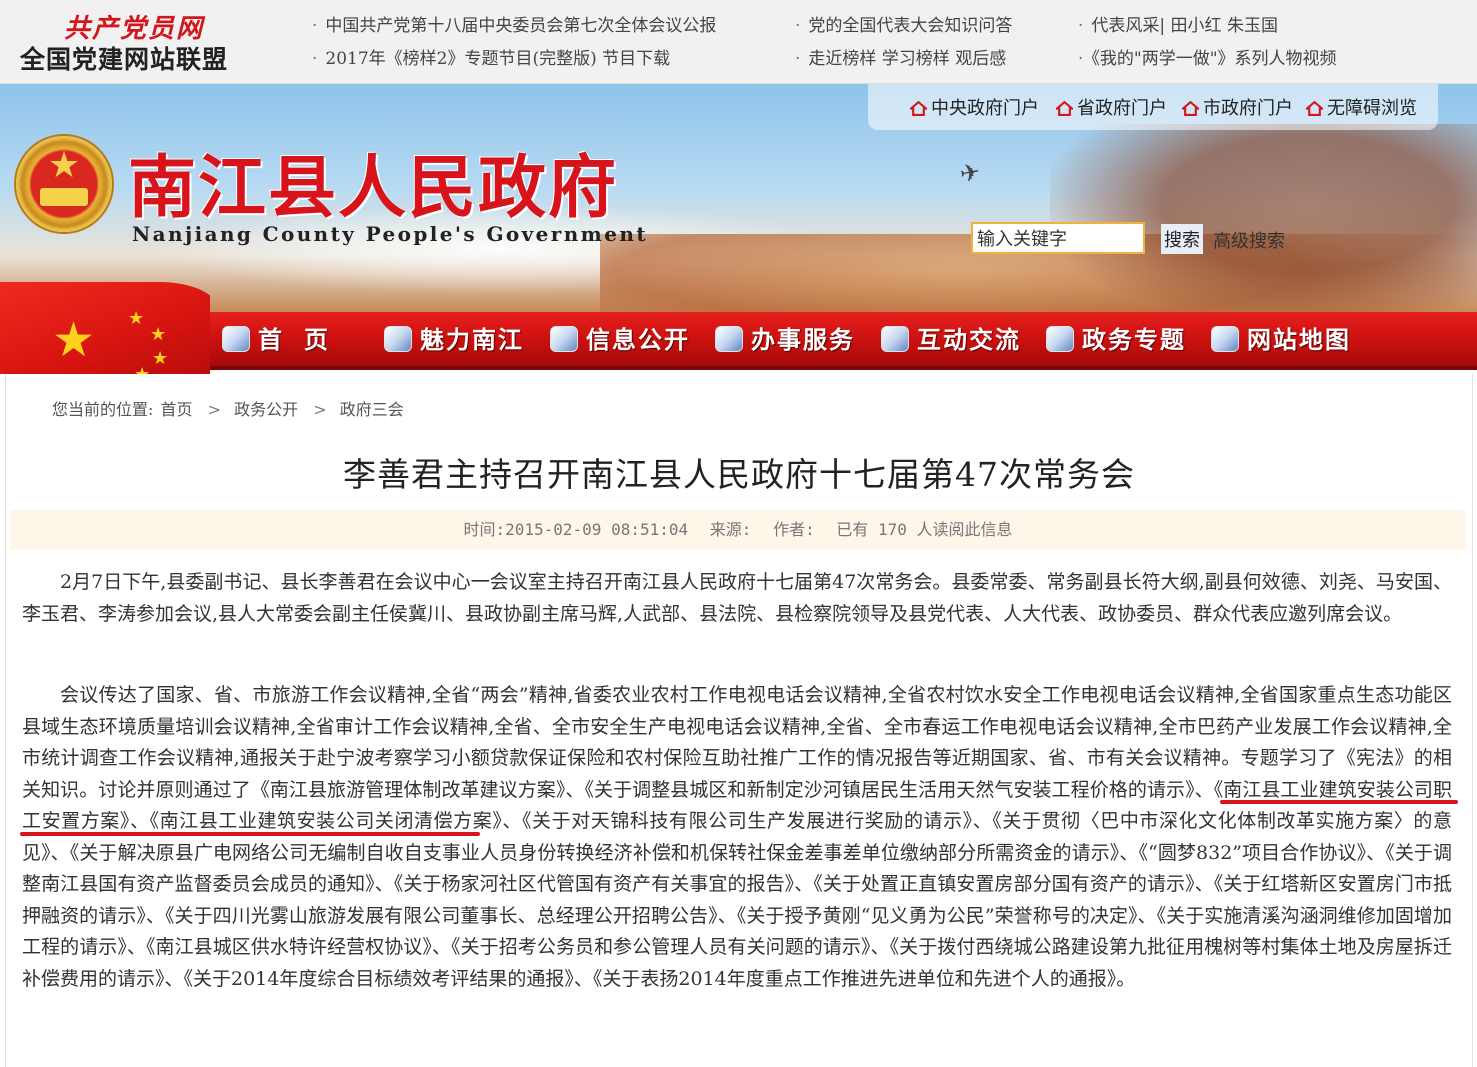  I want to click on national-emblem-icon: ★, so click(64, 184).